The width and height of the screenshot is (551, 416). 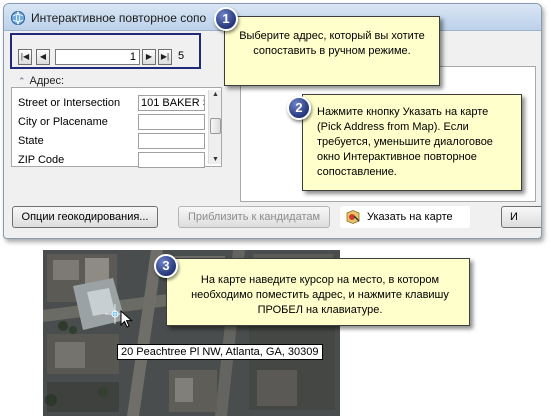 I want to click on scroll-down-icon: ▼, so click(x=215, y=159).